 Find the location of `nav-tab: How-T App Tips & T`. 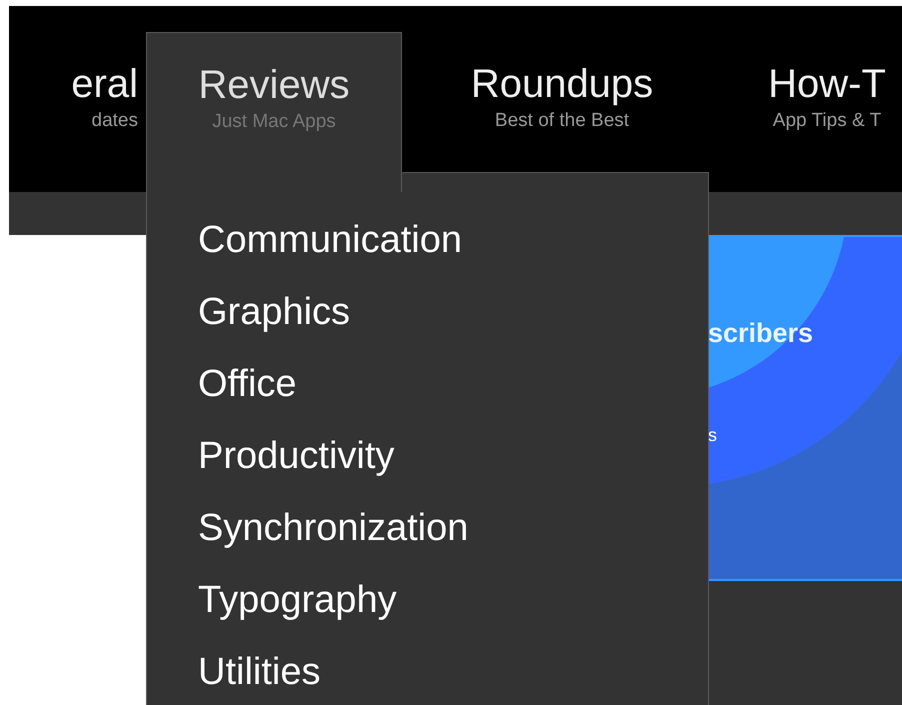

nav-tab: How-T App Tips & T is located at coordinates (812, 70).